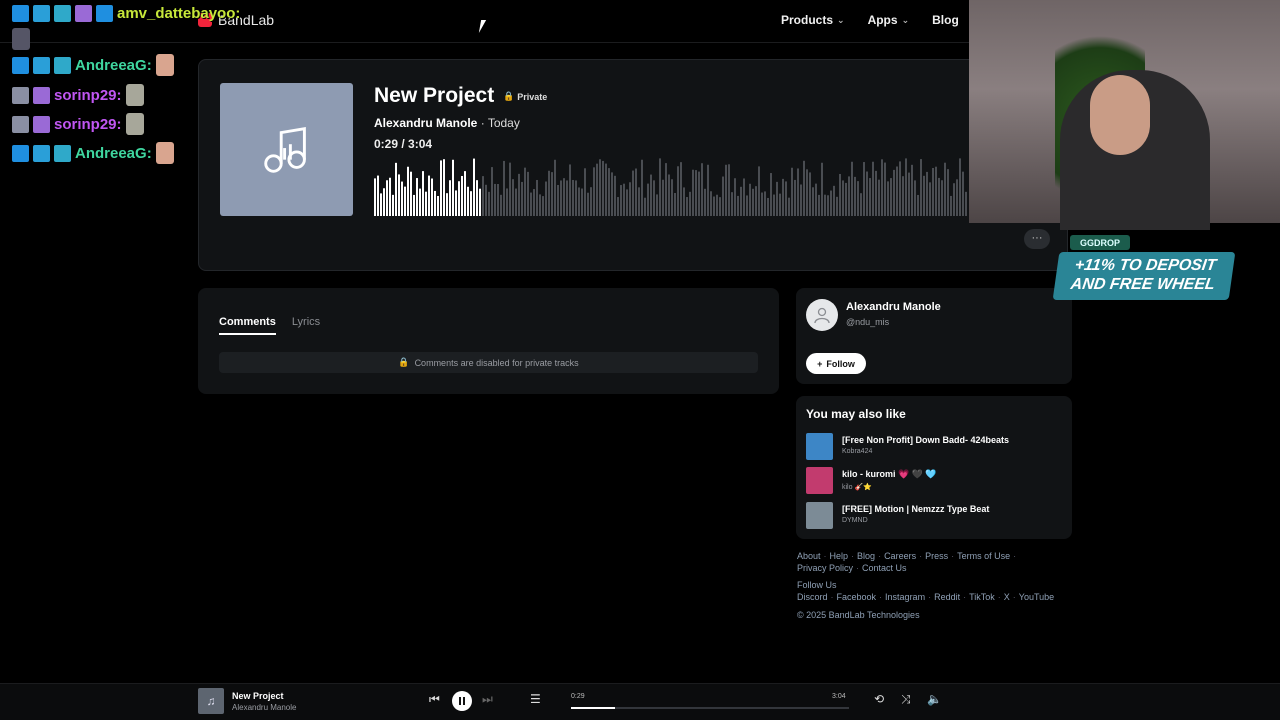  What do you see at coordinates (286, 149) in the screenshot?
I see `track-cover` at bounding box center [286, 149].